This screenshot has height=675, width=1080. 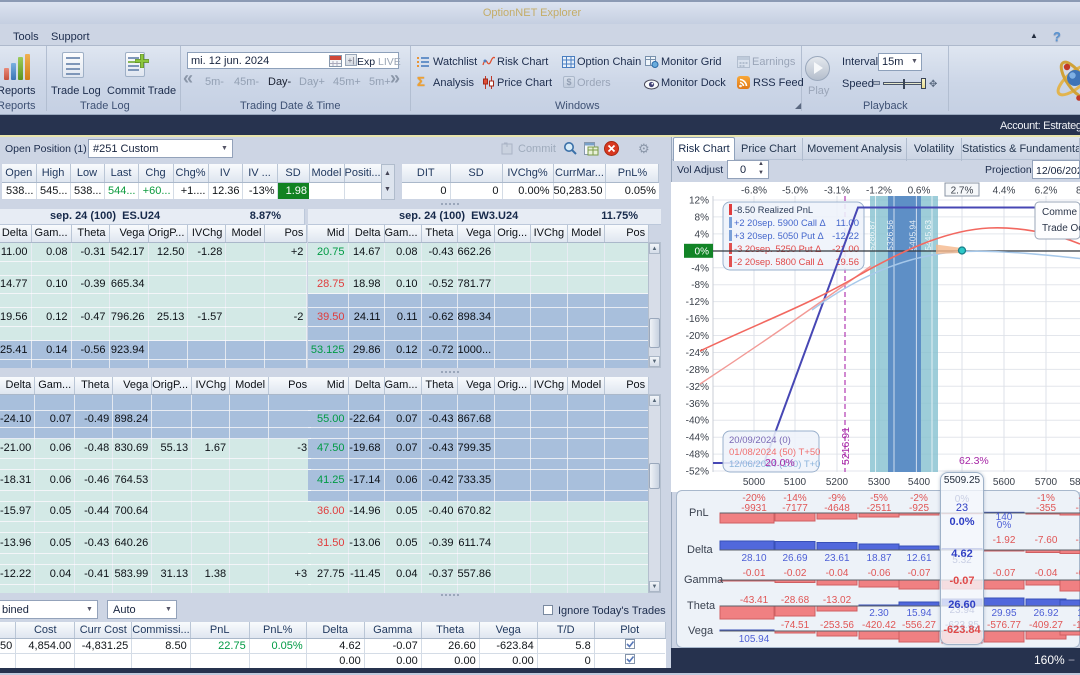 I want to click on svg-text: 5326.56, so click(x=890, y=235).